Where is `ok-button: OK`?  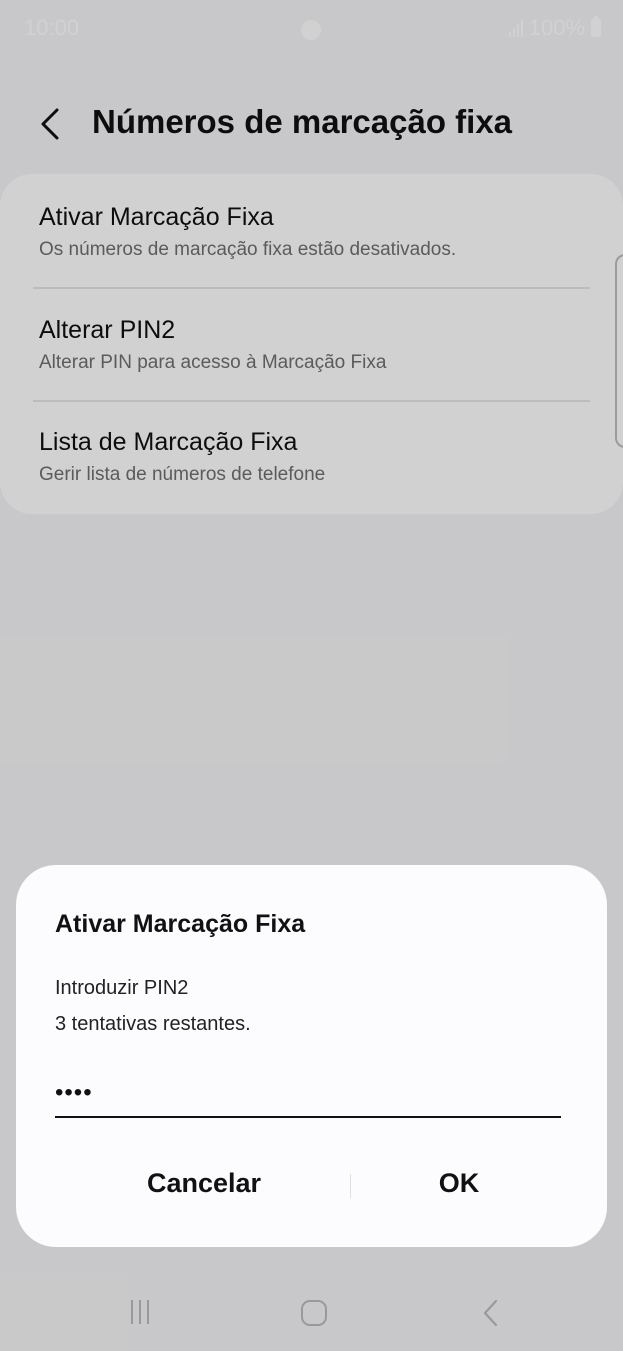
ok-button: OK is located at coordinates (459, 1183).